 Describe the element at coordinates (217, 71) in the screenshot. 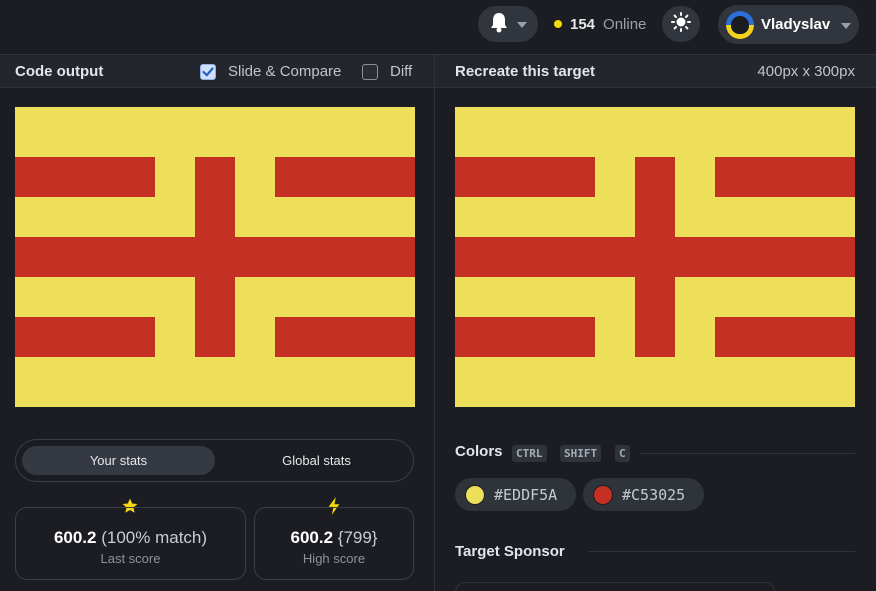

I see `code-output-header: Code output Slide & Compare Diff` at that location.